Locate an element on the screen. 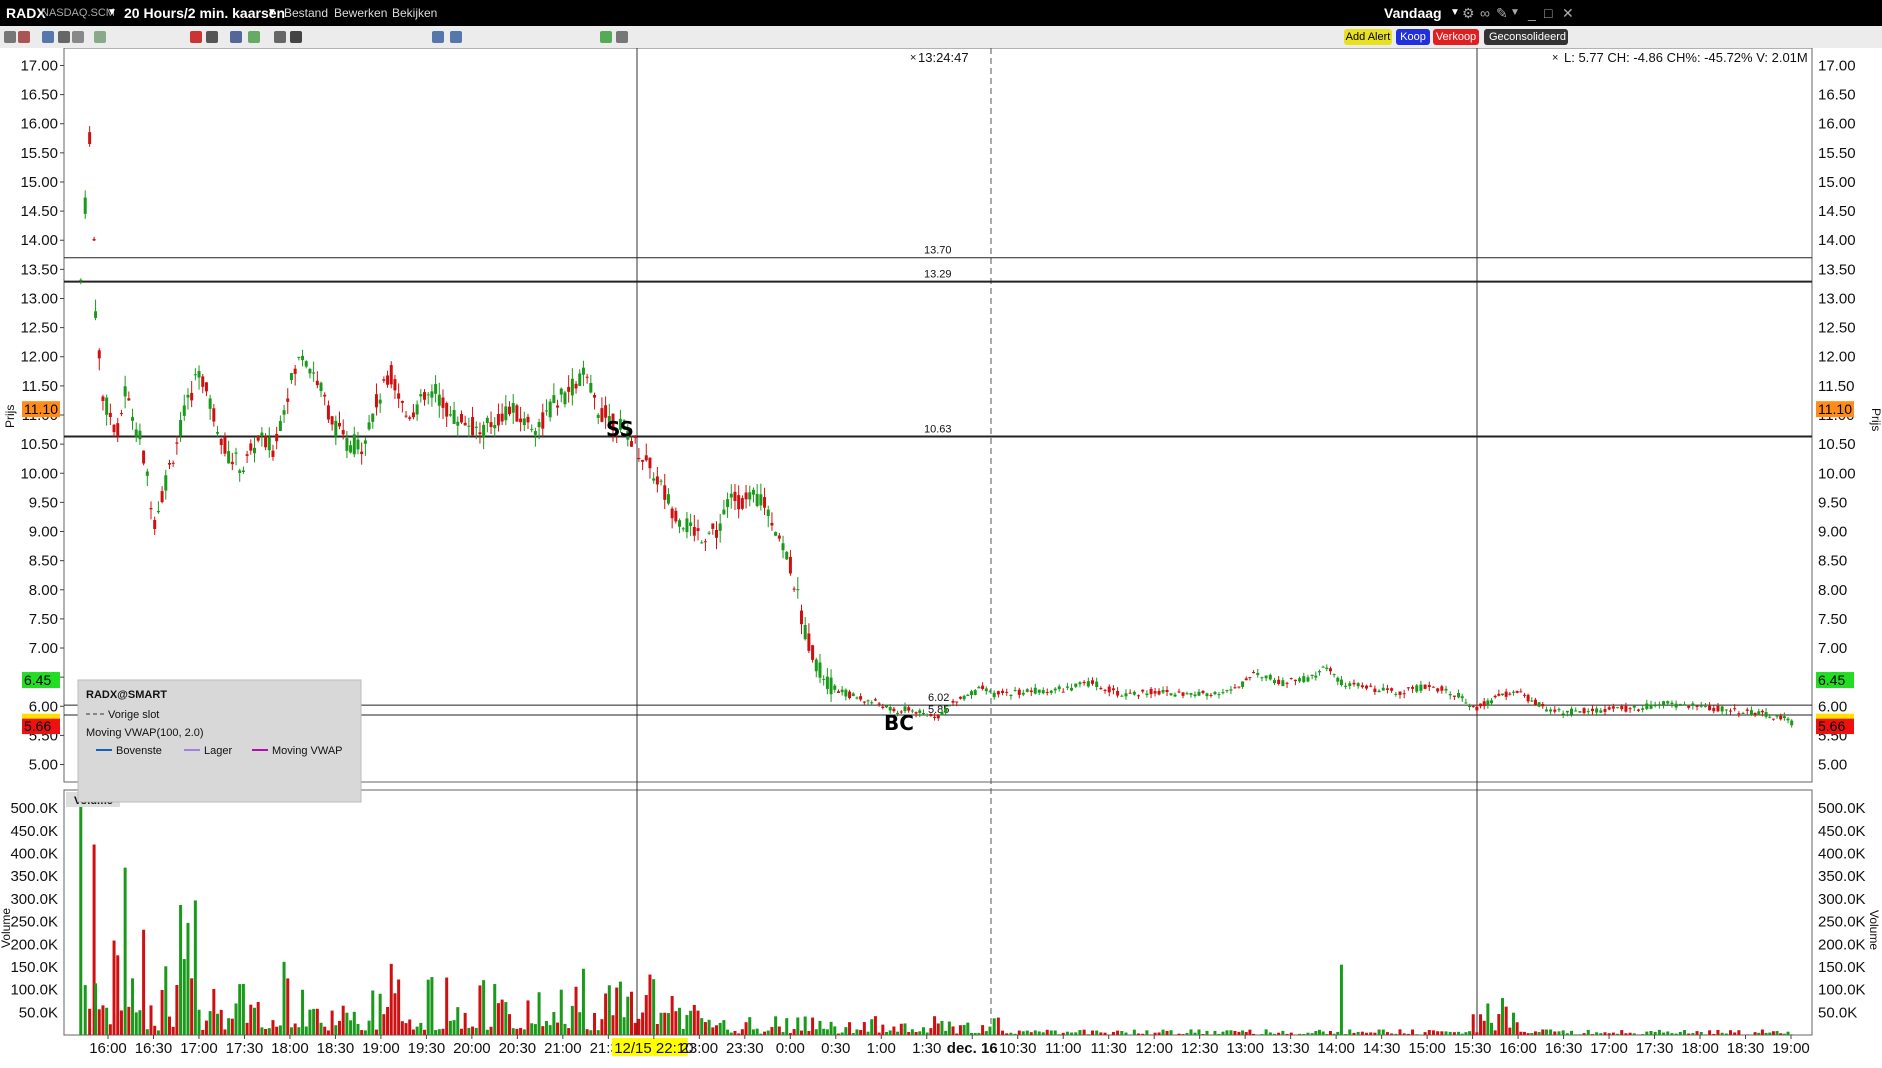  menu-file: Bestand is located at coordinates (306, 13).